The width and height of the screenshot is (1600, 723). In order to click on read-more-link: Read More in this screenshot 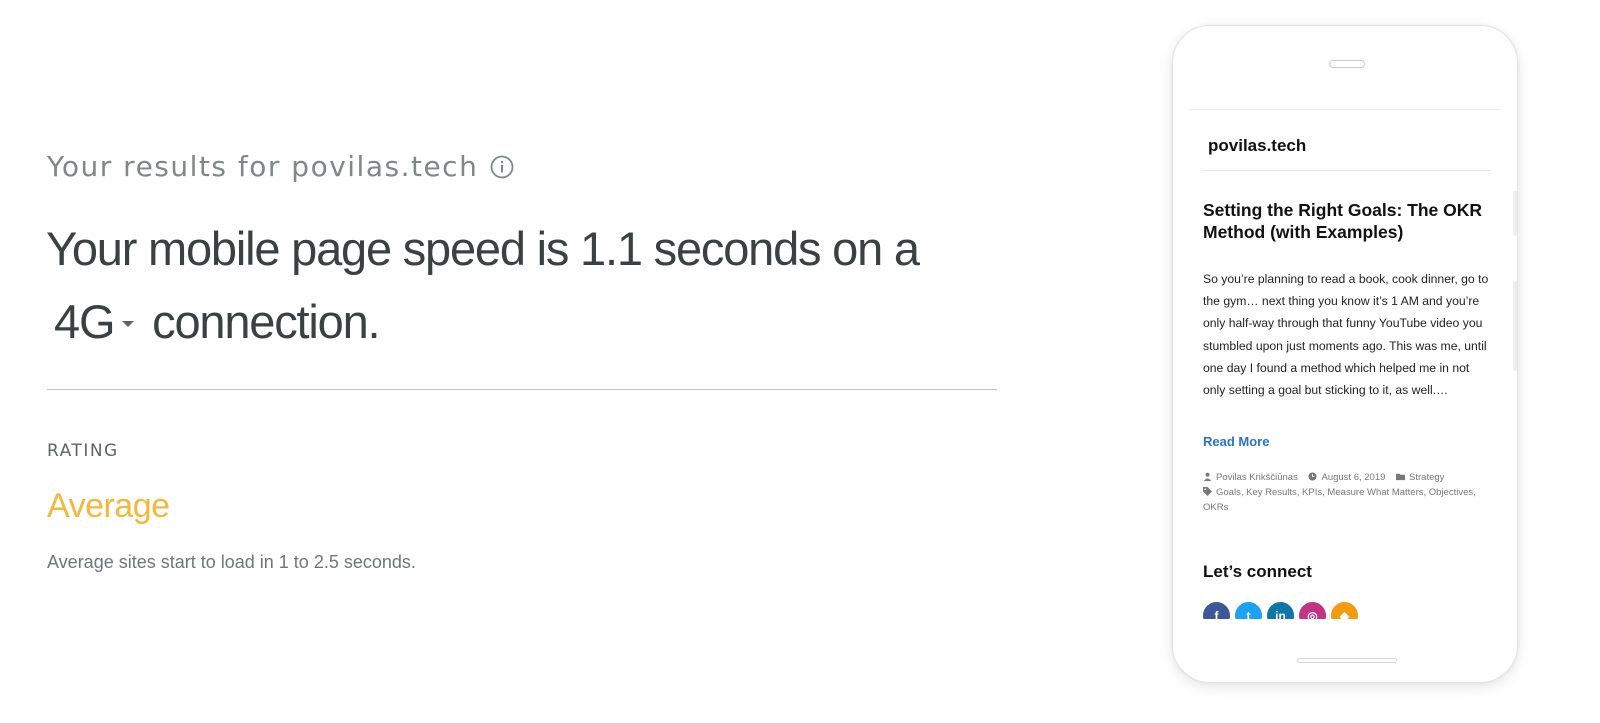, I will do `click(1236, 441)`.